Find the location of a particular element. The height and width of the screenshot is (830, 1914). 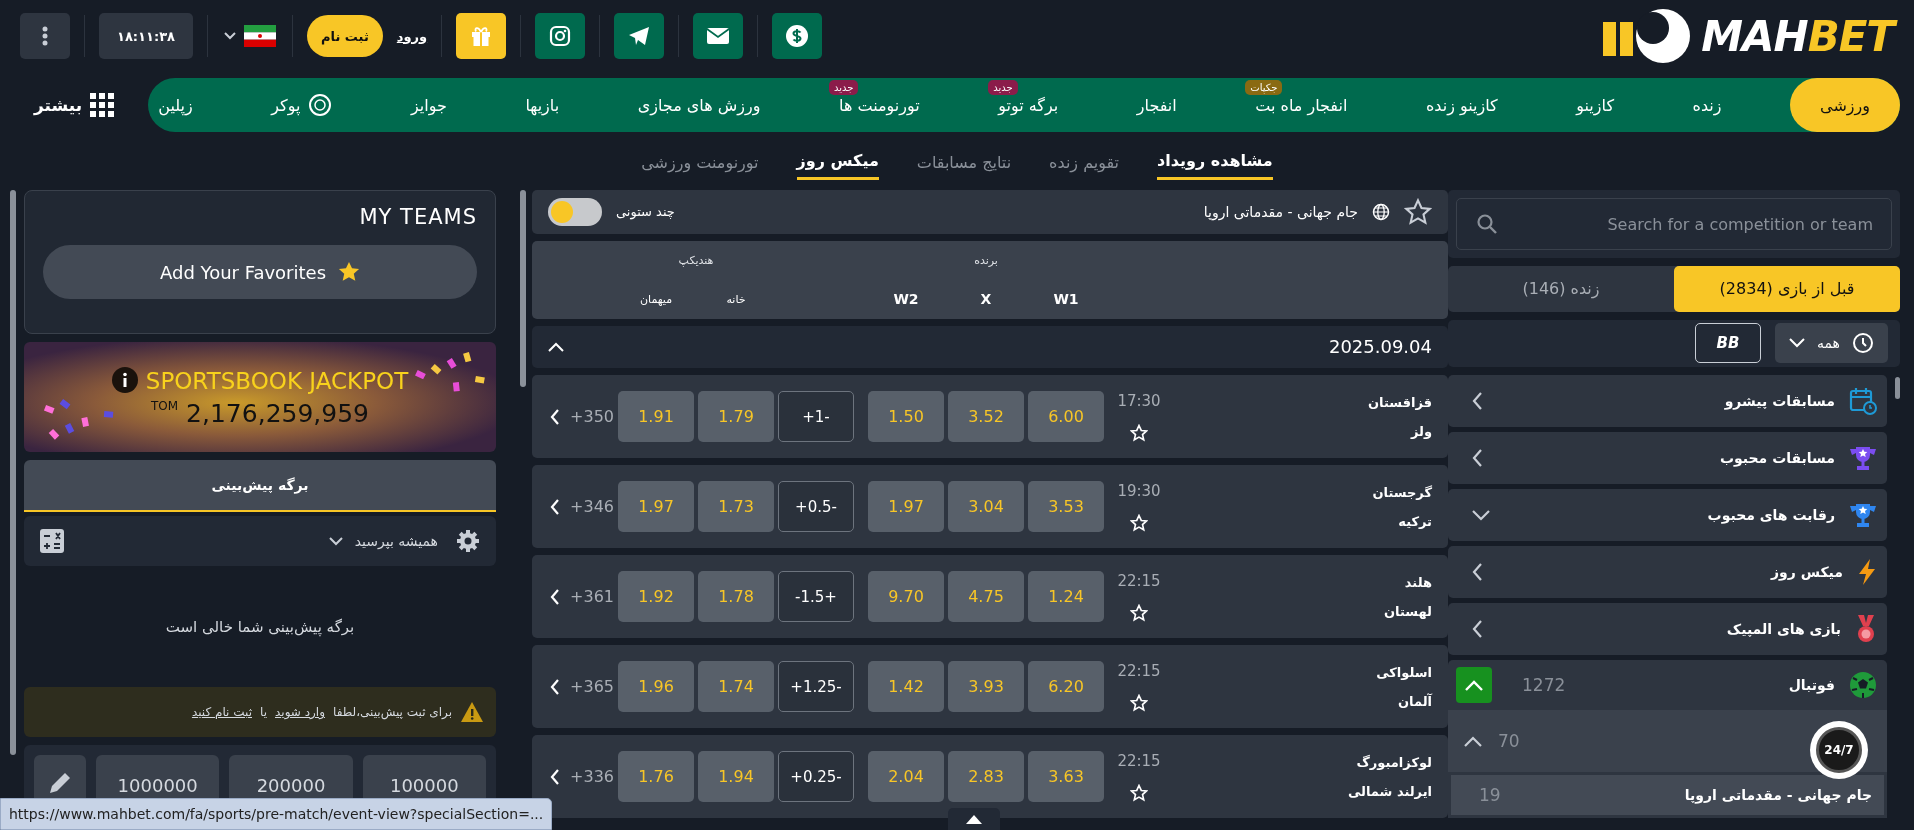

odds-button: 1.91 is located at coordinates (656, 416).